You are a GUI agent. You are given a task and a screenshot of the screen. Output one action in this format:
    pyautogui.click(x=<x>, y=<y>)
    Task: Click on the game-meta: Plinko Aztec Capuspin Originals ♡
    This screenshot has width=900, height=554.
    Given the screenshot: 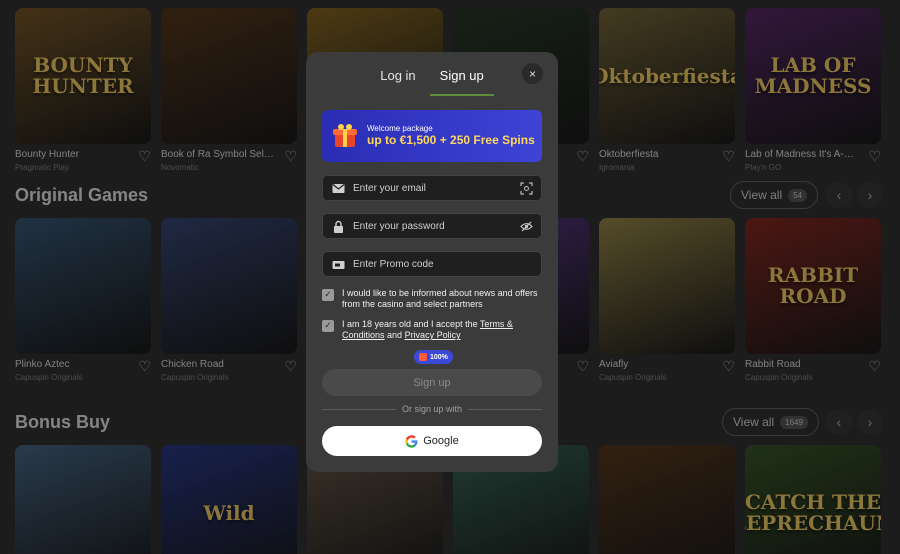 What is the action you would take?
    pyautogui.click(x=83, y=372)
    